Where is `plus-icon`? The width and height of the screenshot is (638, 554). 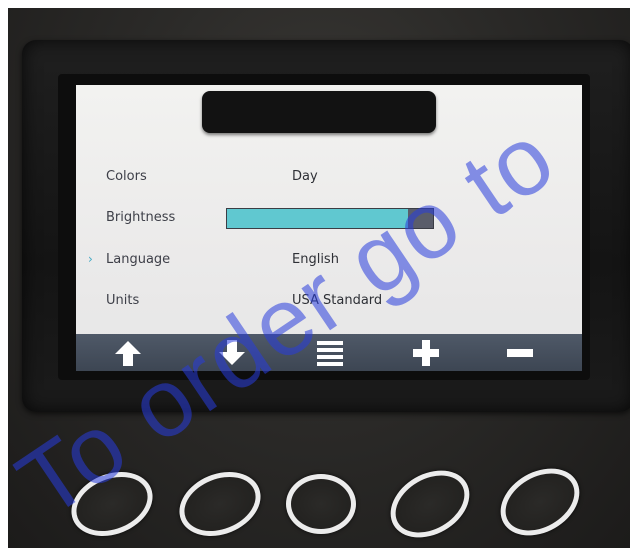
plus-icon is located at coordinates (426, 352).